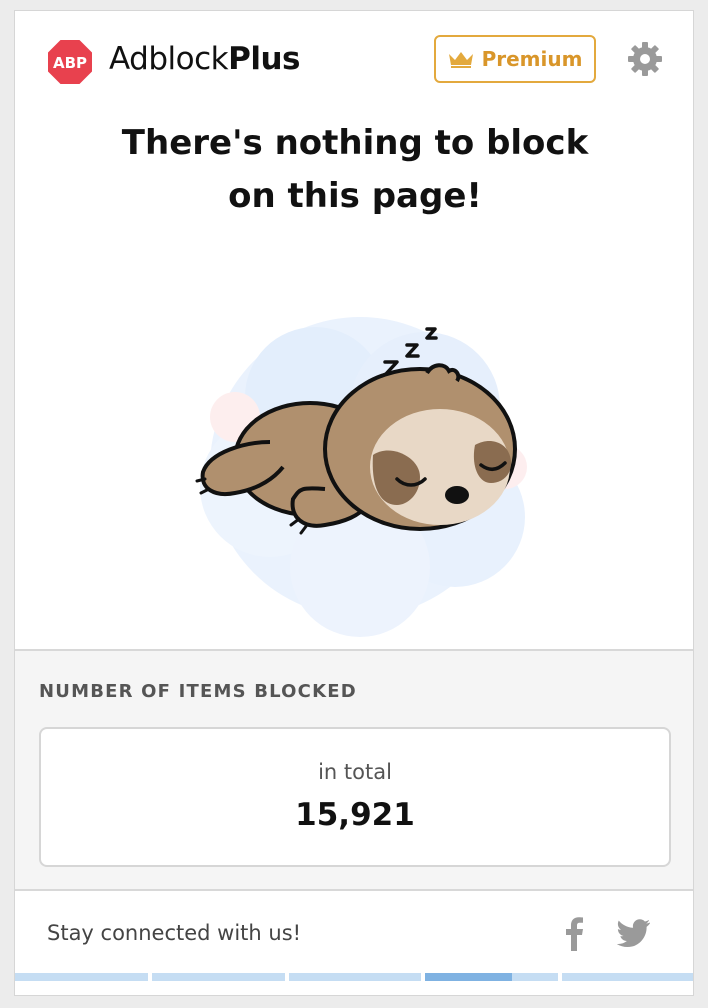  I want to click on brand-name: AdblockPlus, so click(204, 59).